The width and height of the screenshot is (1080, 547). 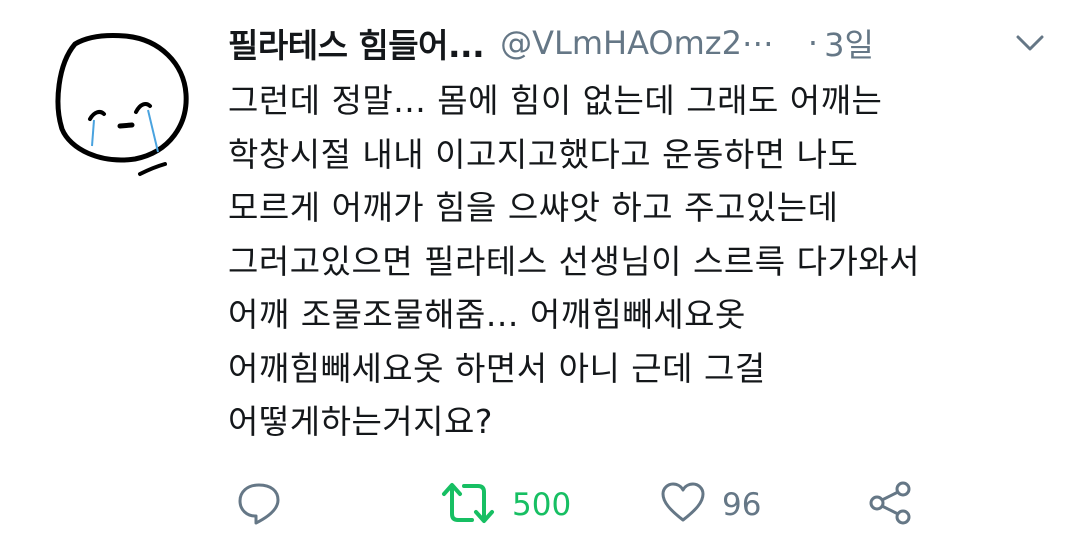 I want to click on user-handle: @VLmHAOmz2⋯, so click(x=637, y=43).